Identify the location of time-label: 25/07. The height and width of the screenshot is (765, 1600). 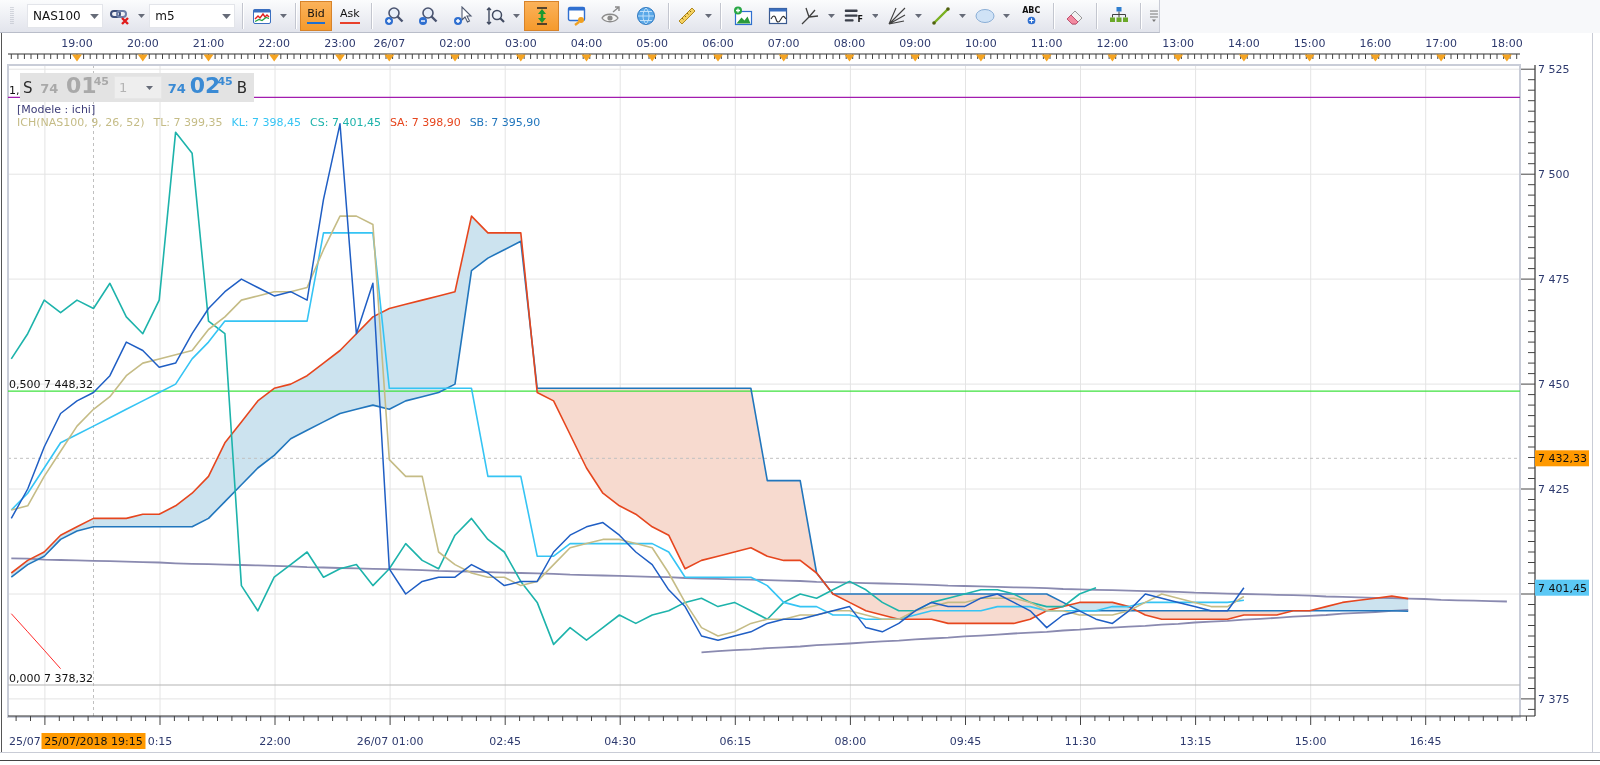
(25, 741).